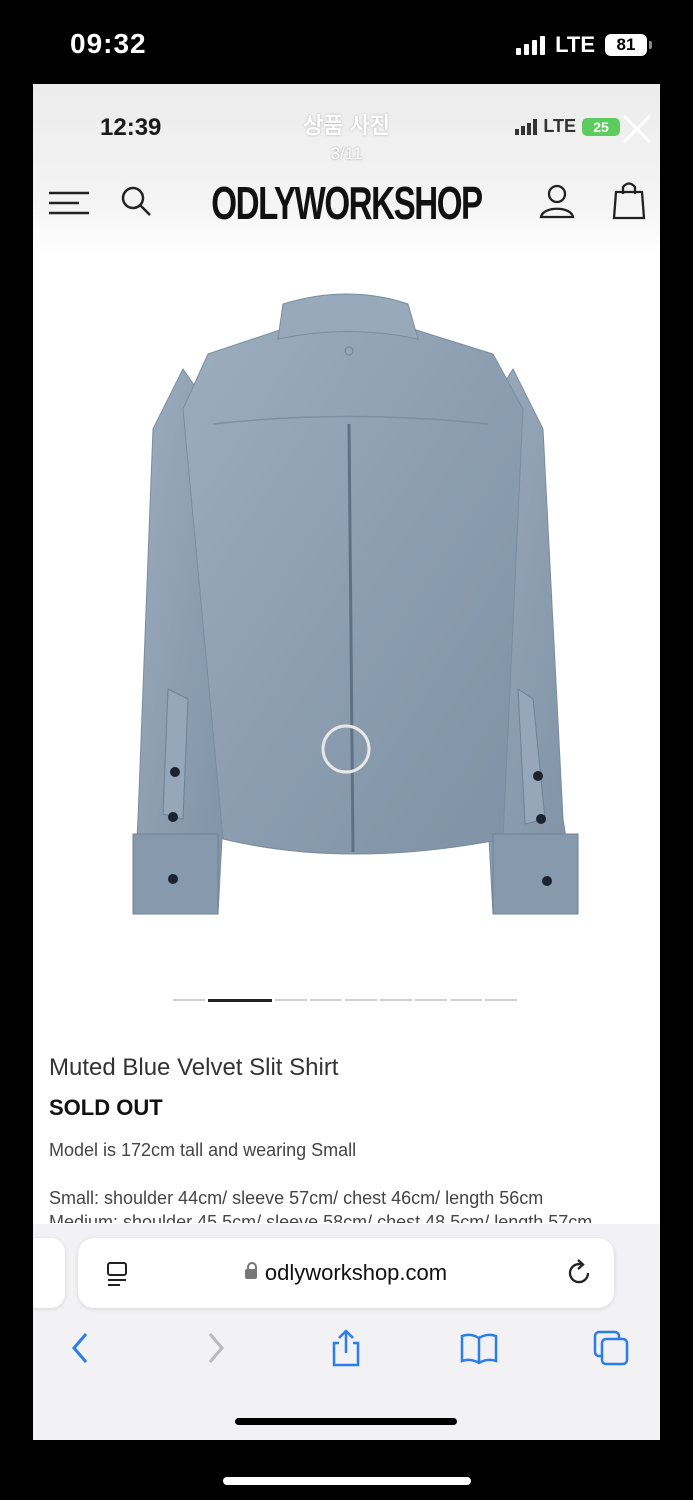  What do you see at coordinates (559, 126) in the screenshot?
I see `inner-network-label: LTE` at bounding box center [559, 126].